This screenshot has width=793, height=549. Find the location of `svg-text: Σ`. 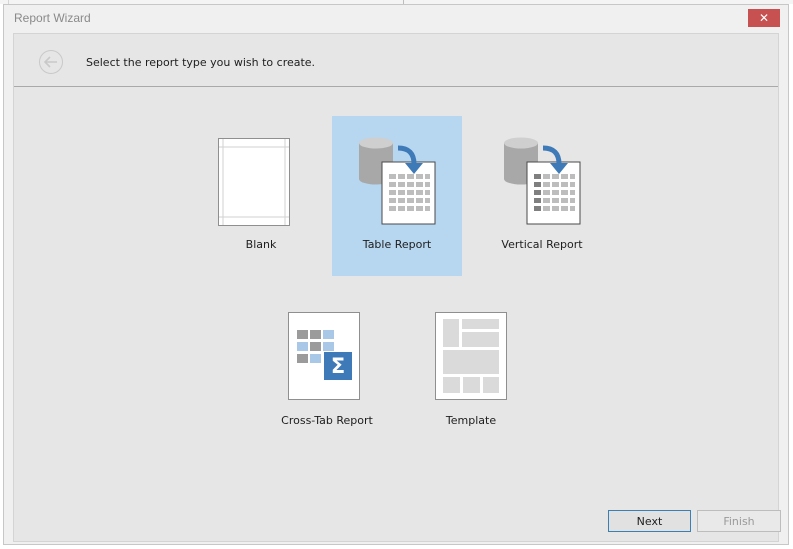

svg-text: Σ is located at coordinates (338, 366).